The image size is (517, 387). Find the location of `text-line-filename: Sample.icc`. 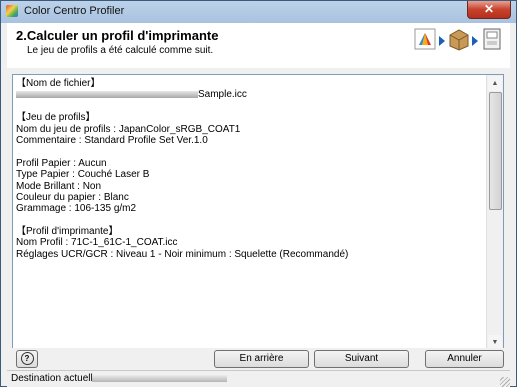

text-line-filename: Sample.icc is located at coordinates (251, 94).